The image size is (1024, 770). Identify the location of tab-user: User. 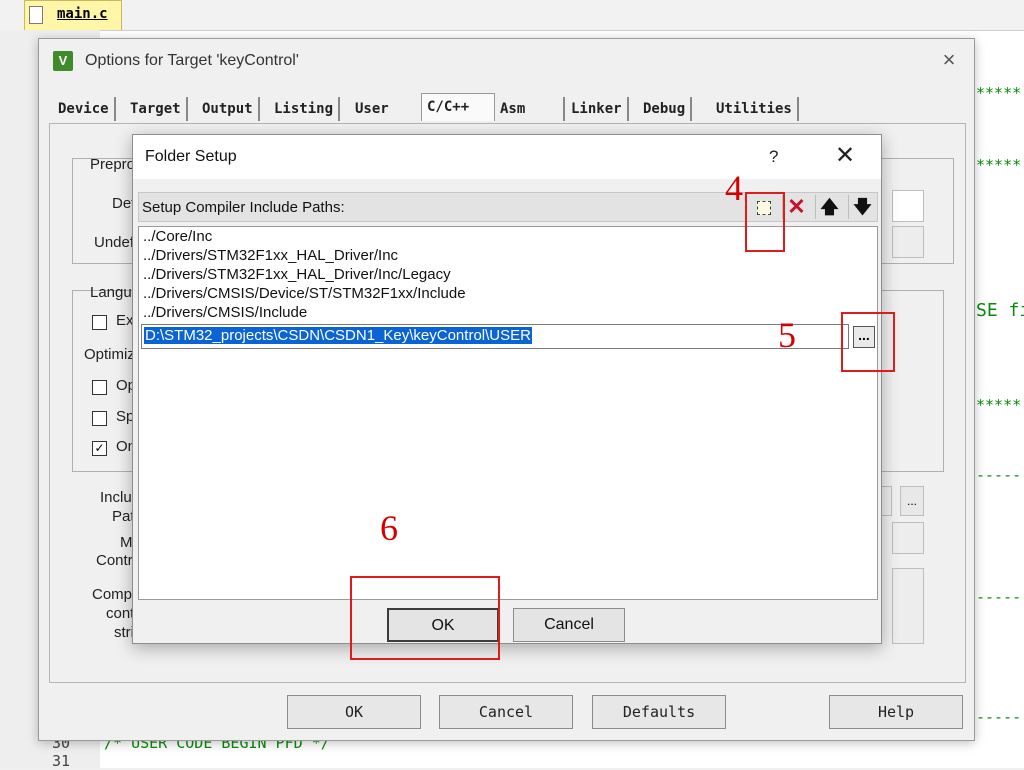
(372, 109).